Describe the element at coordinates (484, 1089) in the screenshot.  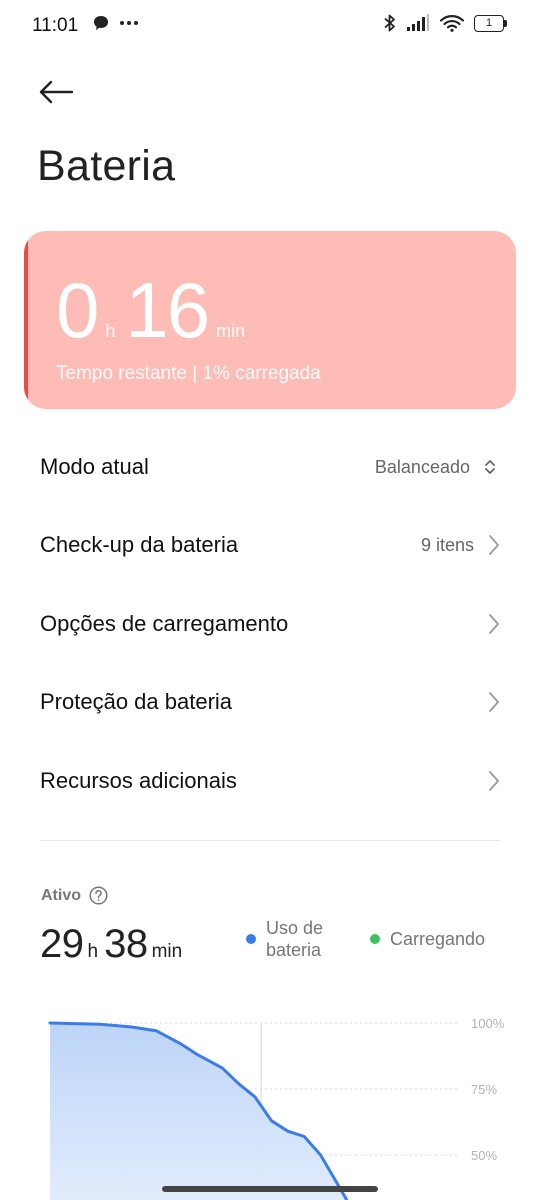
I see `y-tick-label: 75%` at that location.